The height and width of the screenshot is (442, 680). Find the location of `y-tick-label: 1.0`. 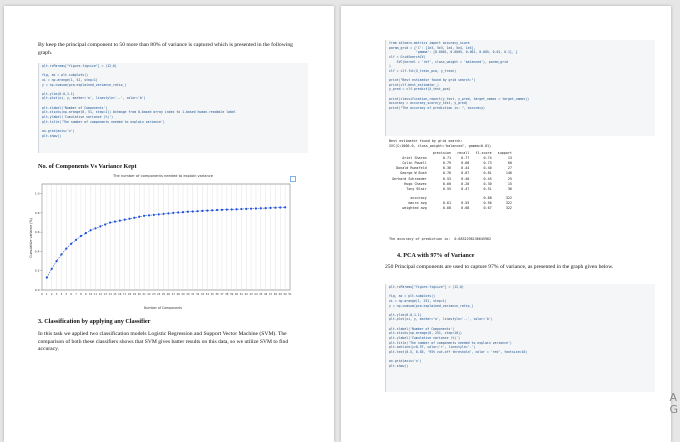

y-tick-label: 1.0 is located at coordinates (37, 194).